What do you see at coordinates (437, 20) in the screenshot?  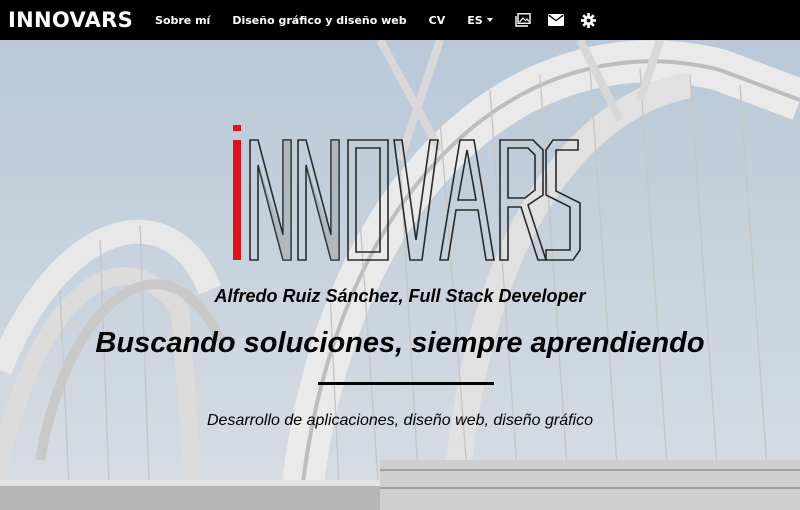 I see `nav-link-cv: CV` at bounding box center [437, 20].